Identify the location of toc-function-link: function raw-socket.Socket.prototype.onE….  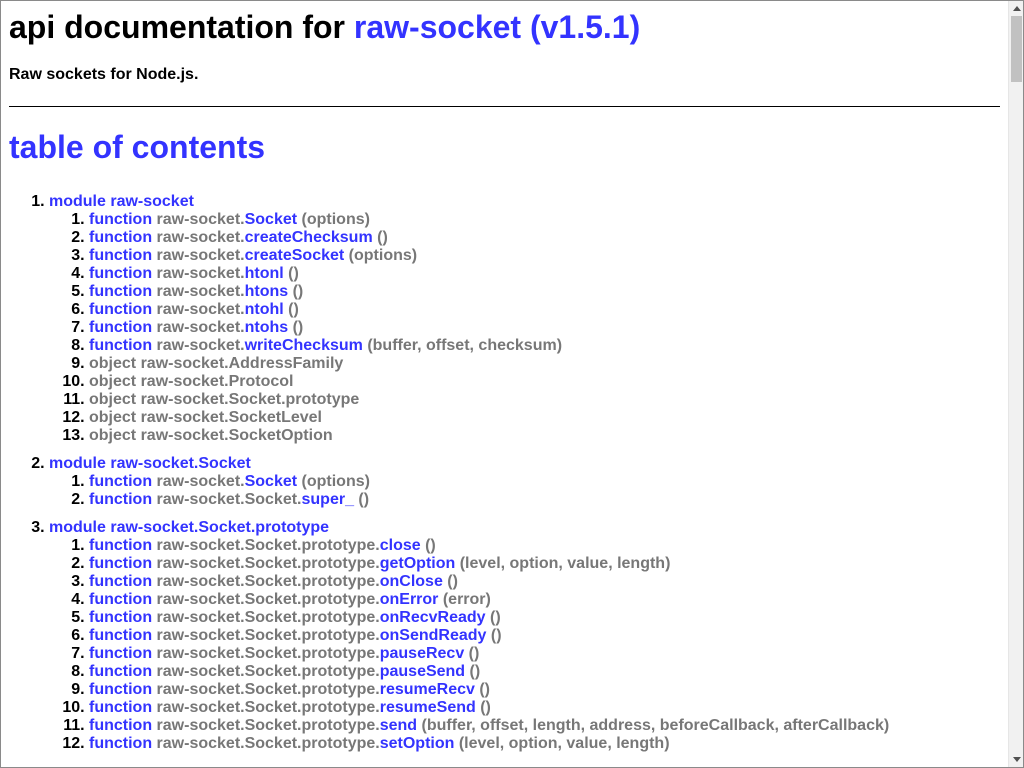
(290, 599).